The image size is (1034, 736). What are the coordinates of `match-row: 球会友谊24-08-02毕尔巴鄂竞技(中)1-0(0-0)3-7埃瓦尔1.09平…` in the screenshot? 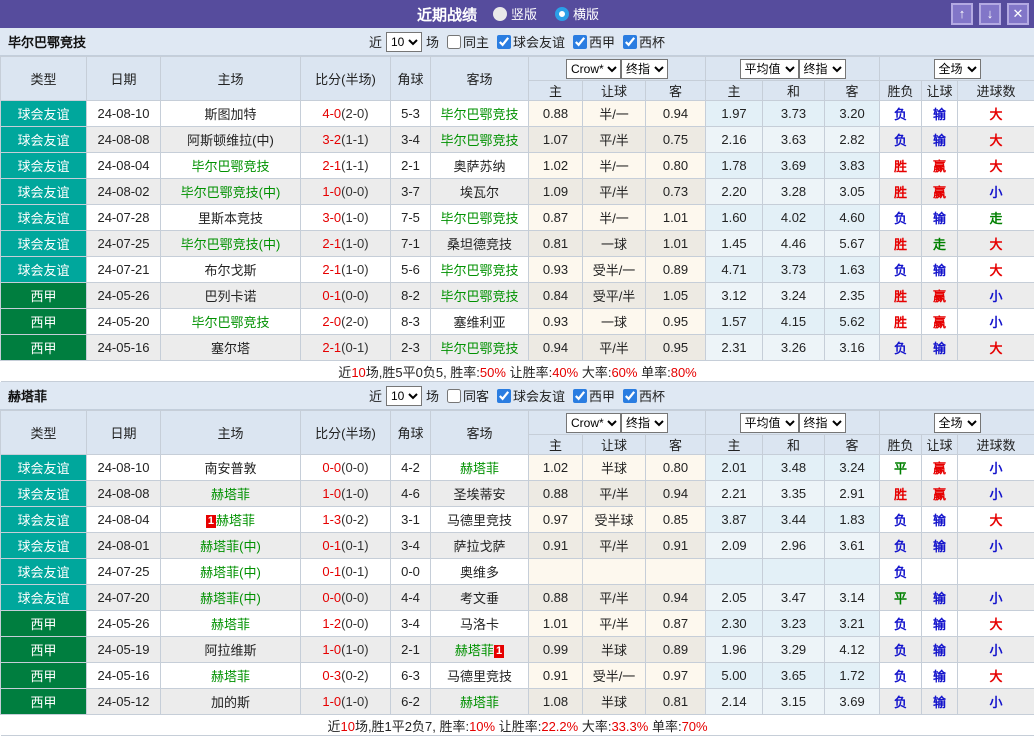 It's located at (517, 192).